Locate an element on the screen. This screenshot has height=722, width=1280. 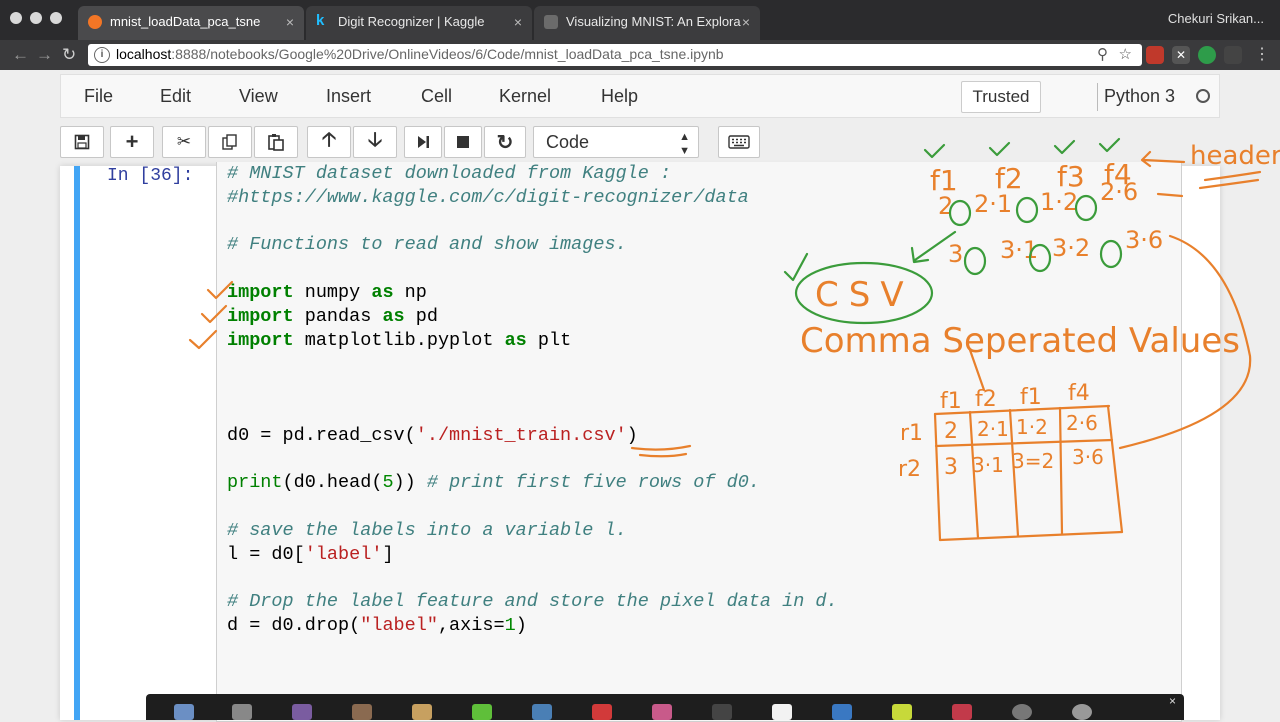
menu-edit: Edit is located at coordinates (175, 96).